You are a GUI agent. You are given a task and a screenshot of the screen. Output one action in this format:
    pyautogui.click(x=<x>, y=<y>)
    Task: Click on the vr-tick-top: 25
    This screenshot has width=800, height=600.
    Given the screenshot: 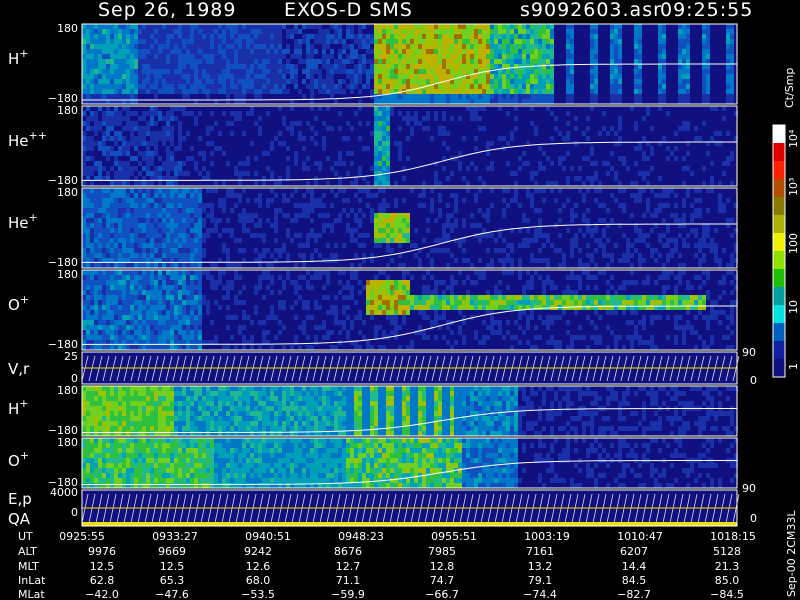 What is the action you would take?
    pyautogui.click(x=71, y=356)
    